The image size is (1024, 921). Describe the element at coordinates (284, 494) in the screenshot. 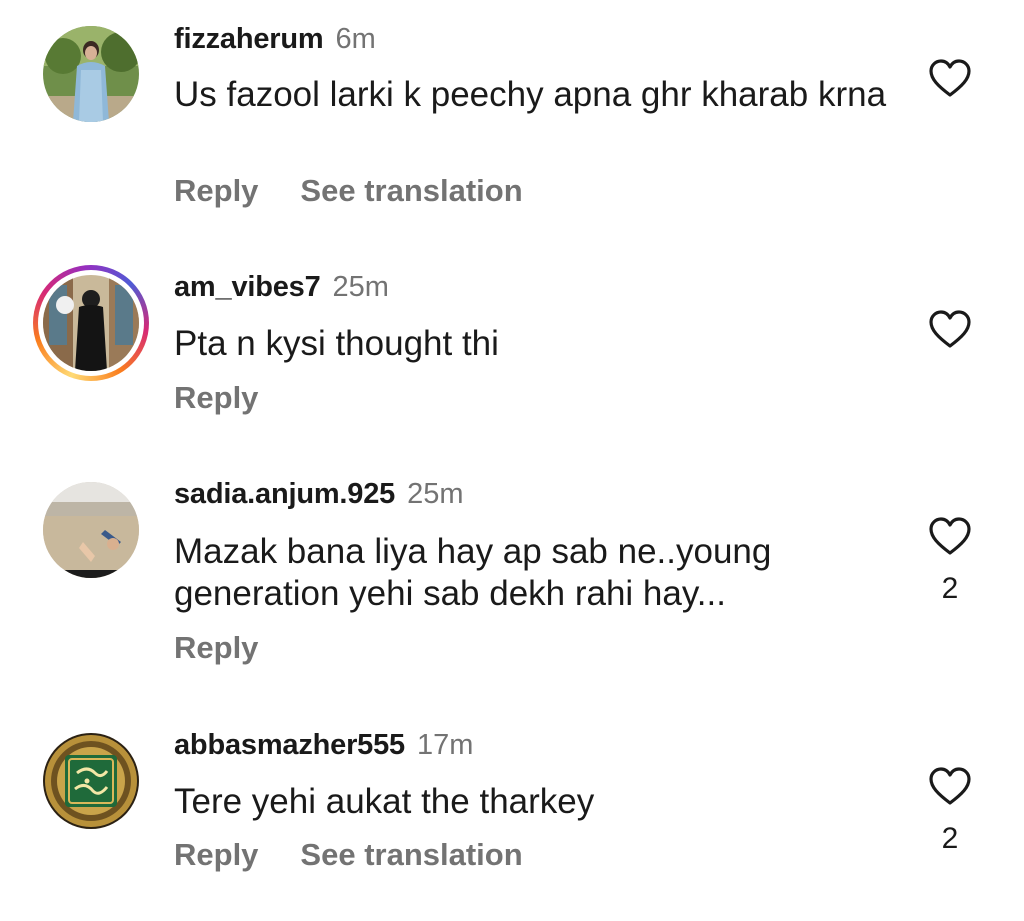

I see `username: sadia.anjum.925` at that location.